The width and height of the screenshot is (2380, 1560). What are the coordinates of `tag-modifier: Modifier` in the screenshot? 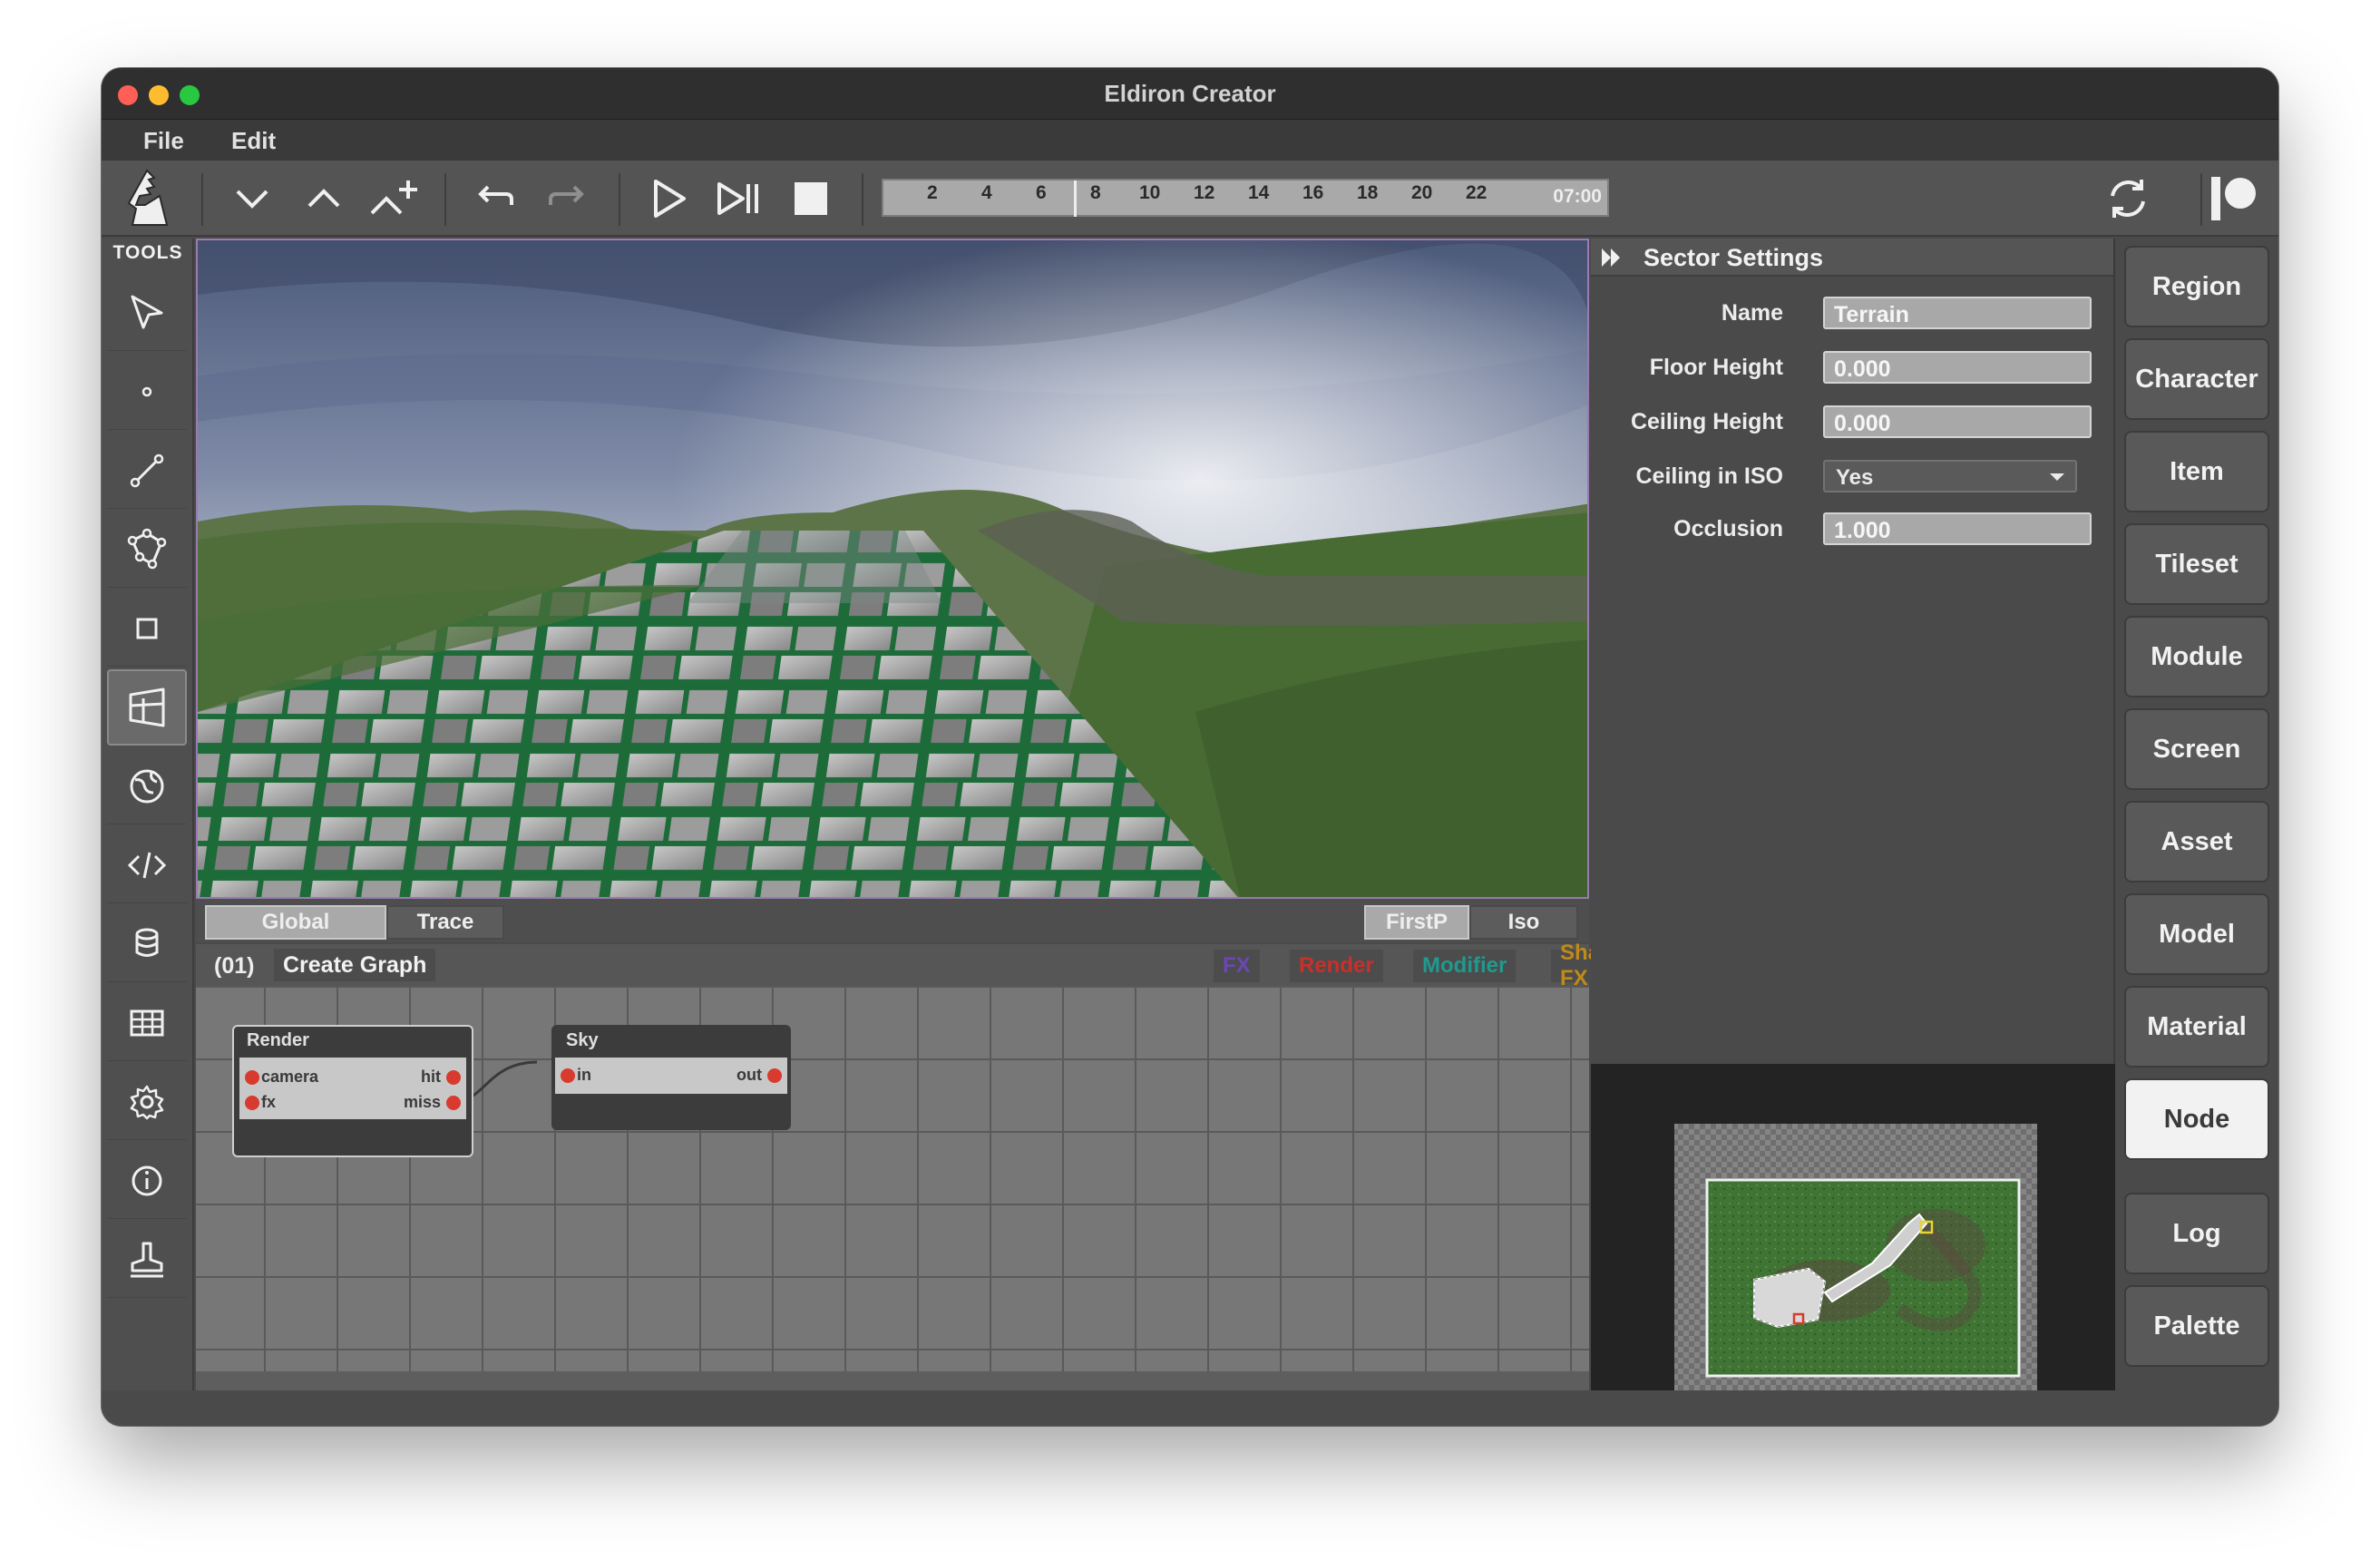 It's located at (1465, 966).